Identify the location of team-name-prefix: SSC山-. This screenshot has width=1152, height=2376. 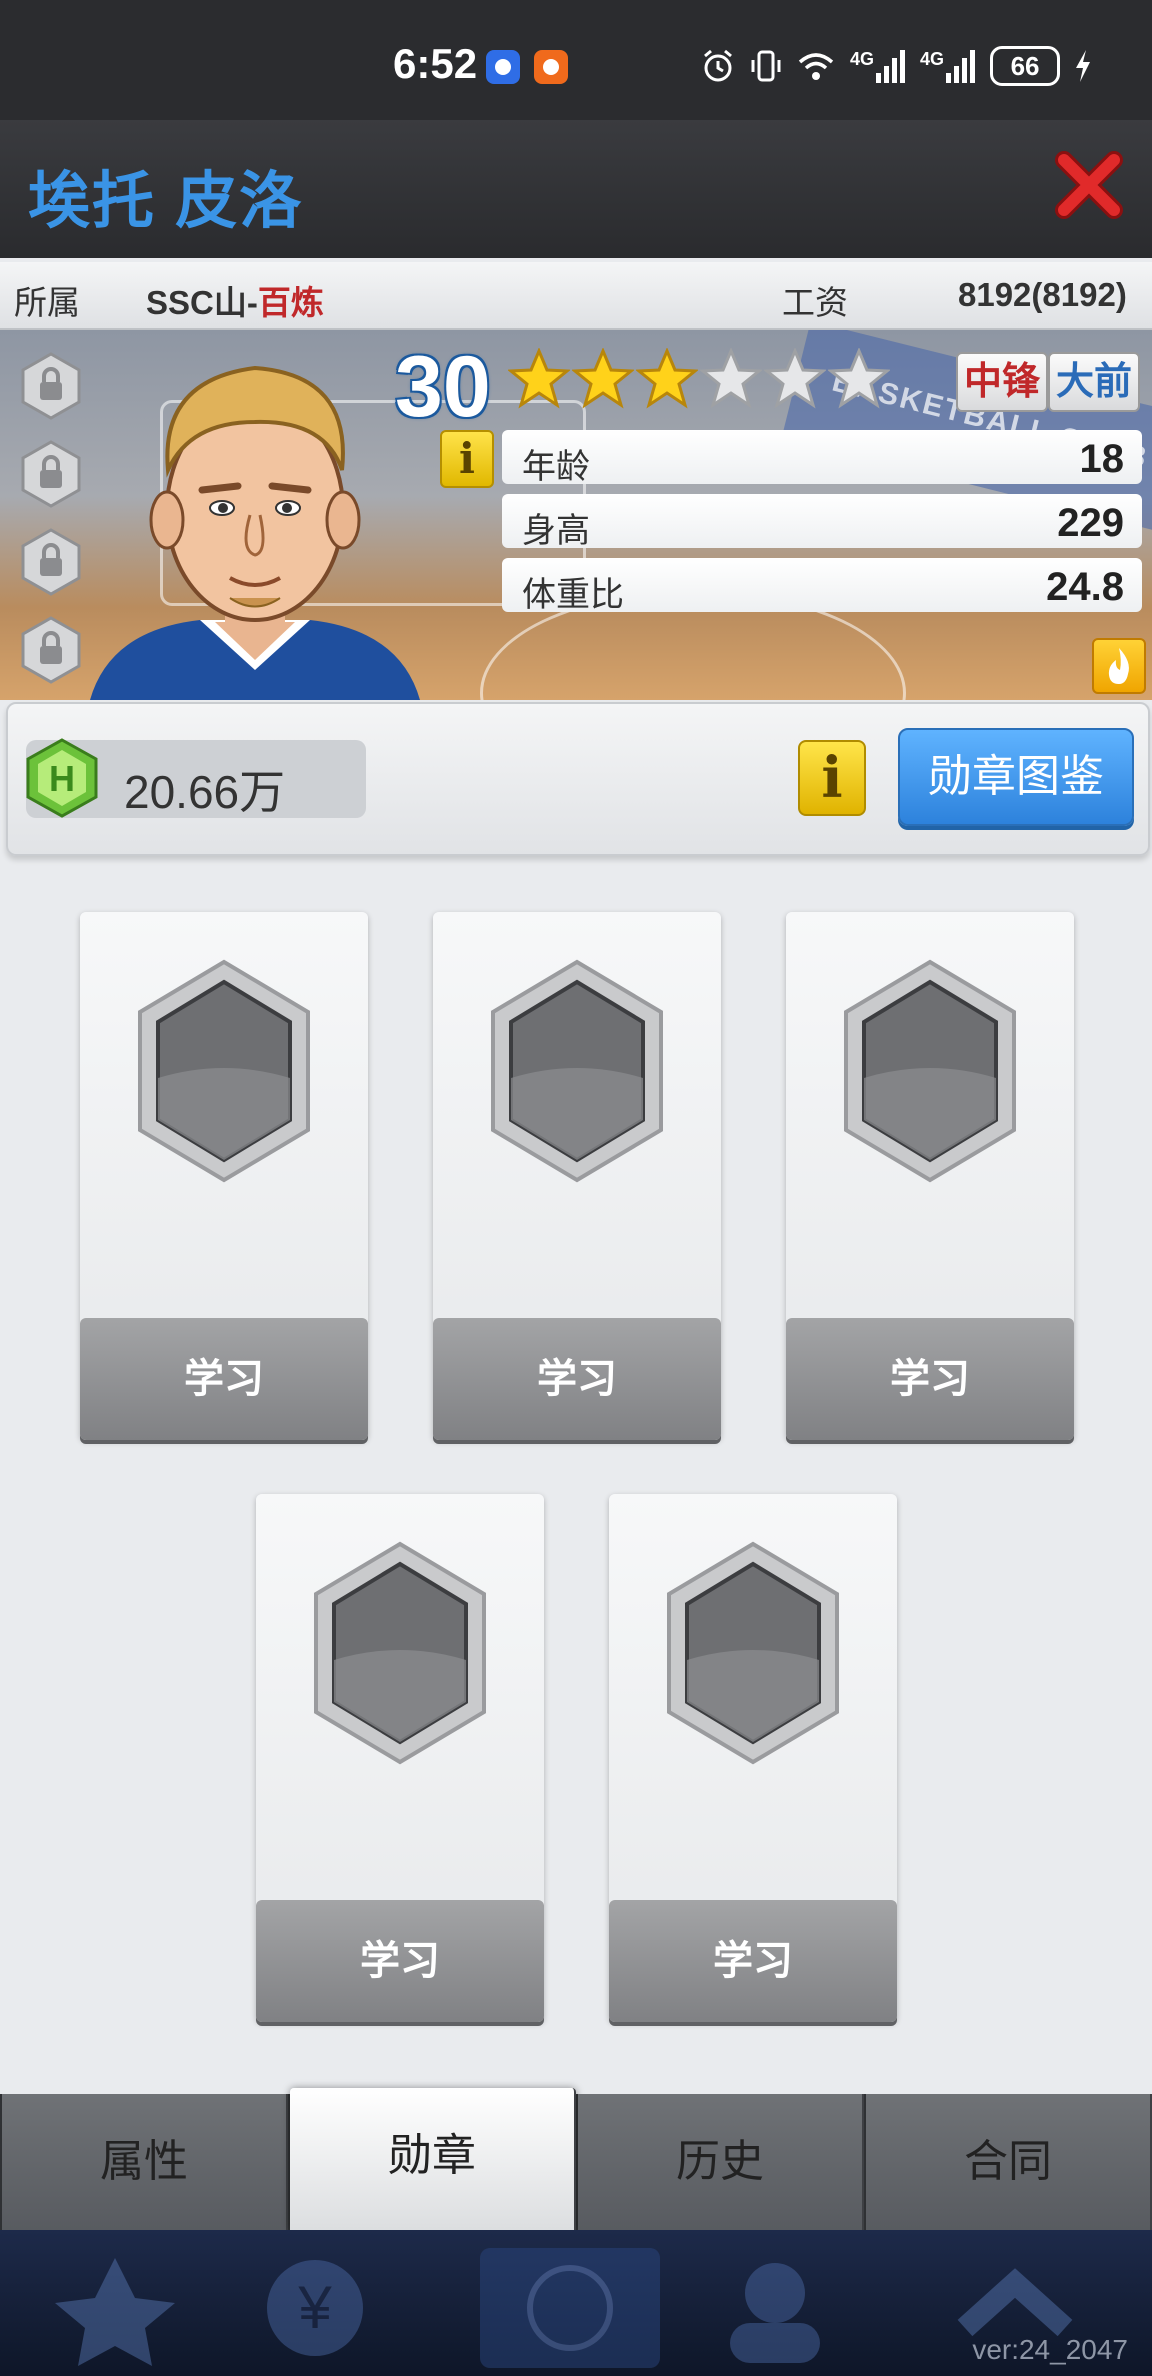
(202, 302).